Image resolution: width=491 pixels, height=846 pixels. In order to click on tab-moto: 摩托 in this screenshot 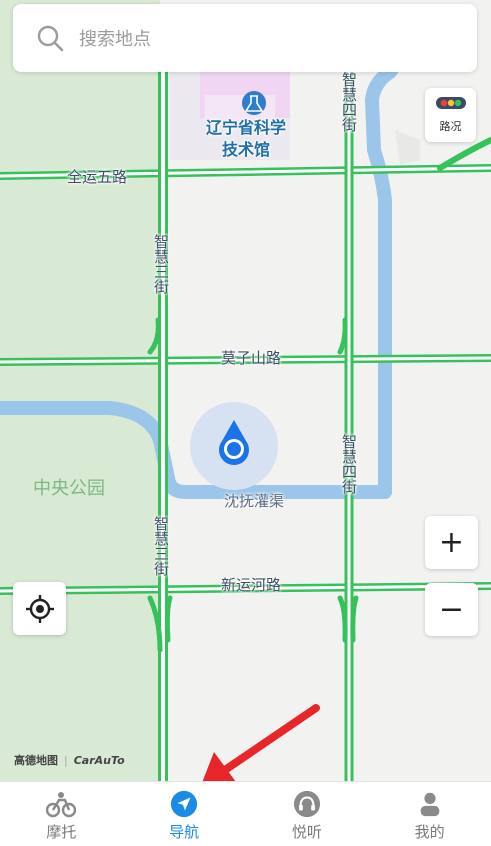, I will do `click(61, 814)`.